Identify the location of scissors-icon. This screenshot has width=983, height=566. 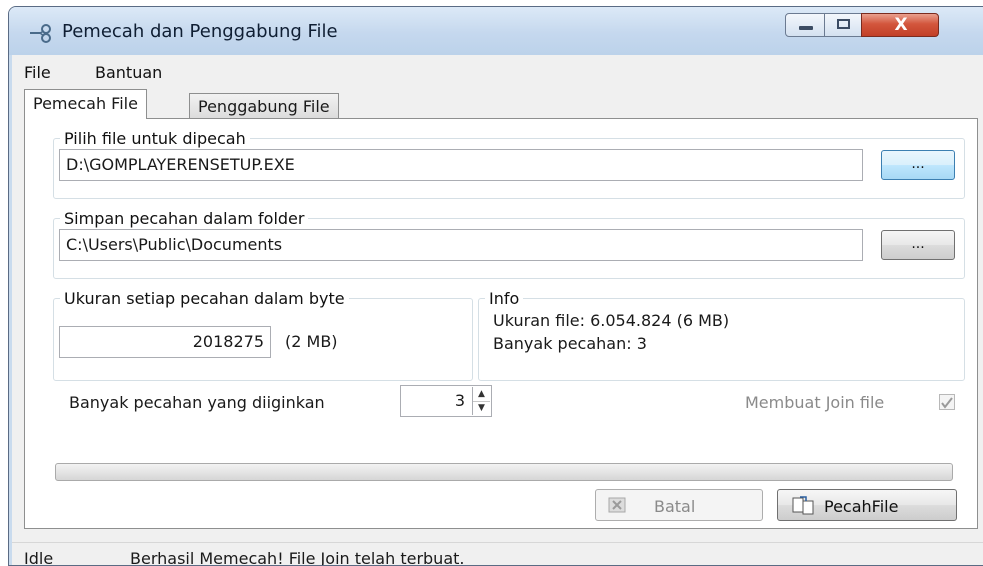
(40, 33).